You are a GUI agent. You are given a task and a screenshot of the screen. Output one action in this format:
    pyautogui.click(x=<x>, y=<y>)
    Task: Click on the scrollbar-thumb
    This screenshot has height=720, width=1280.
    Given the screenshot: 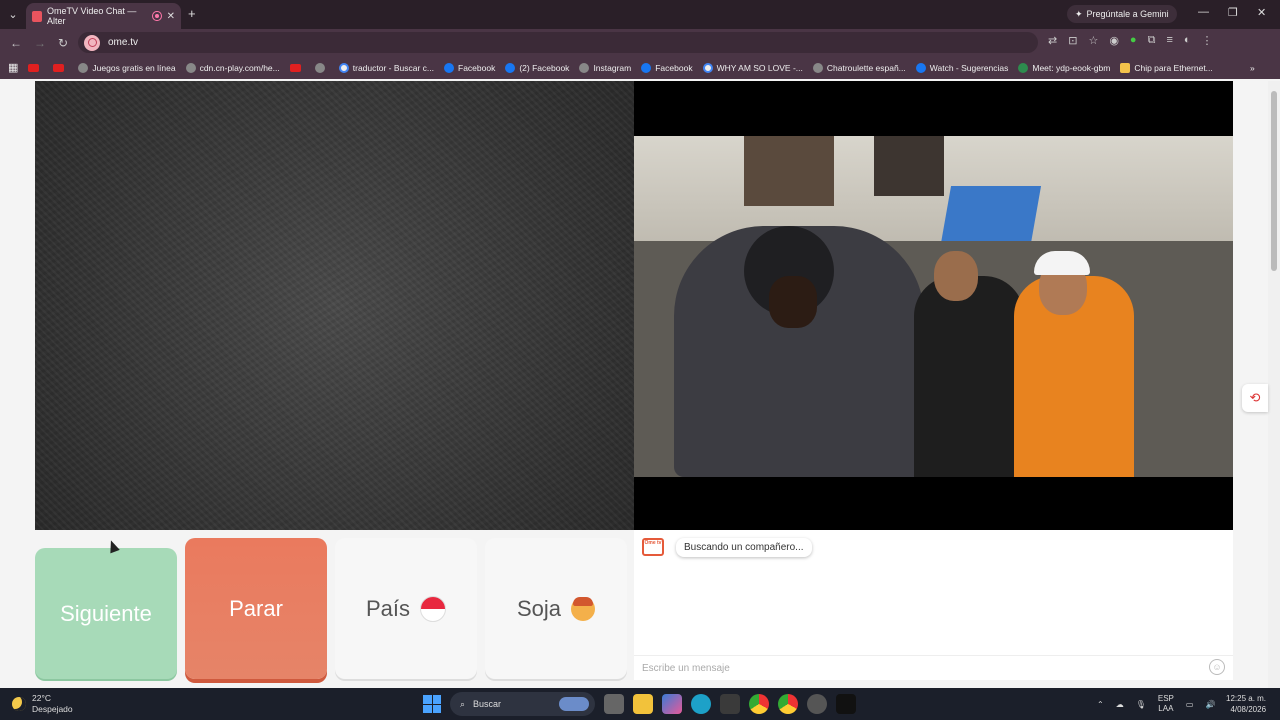 What is the action you would take?
    pyautogui.click(x=1274, y=181)
    